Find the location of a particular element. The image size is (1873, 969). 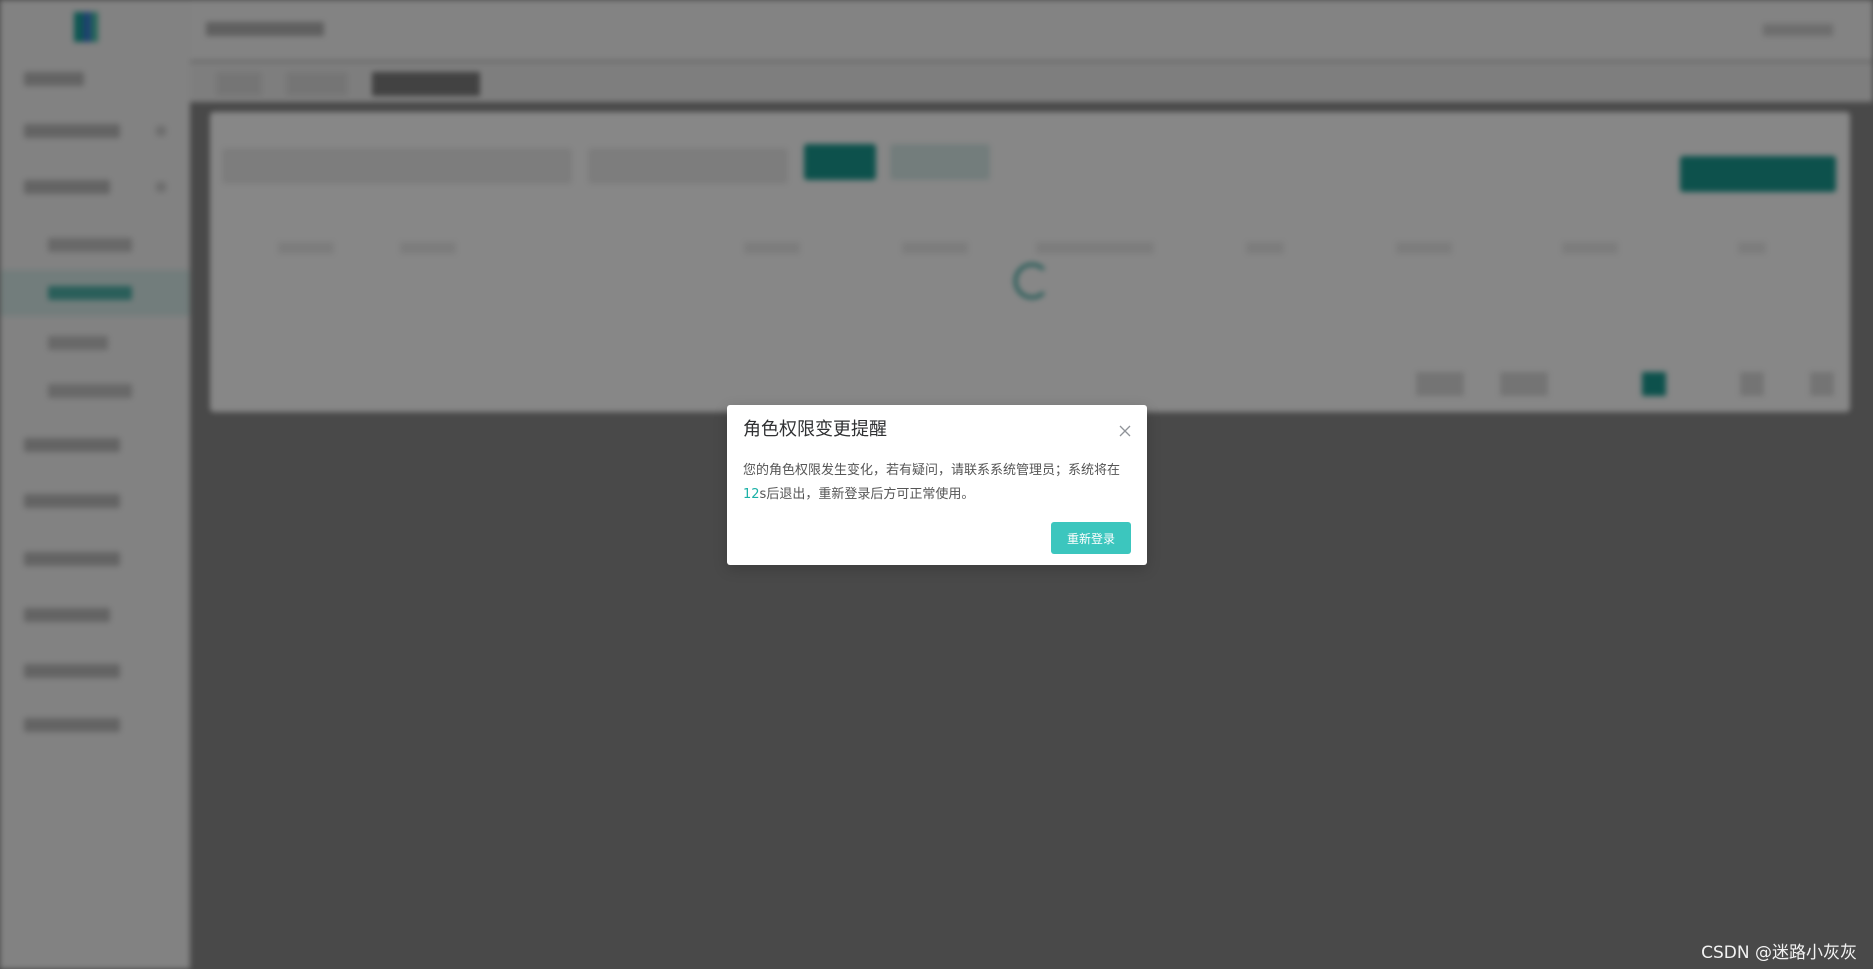

dialog-title: 角色权限变更提醒 is located at coordinates (815, 429).